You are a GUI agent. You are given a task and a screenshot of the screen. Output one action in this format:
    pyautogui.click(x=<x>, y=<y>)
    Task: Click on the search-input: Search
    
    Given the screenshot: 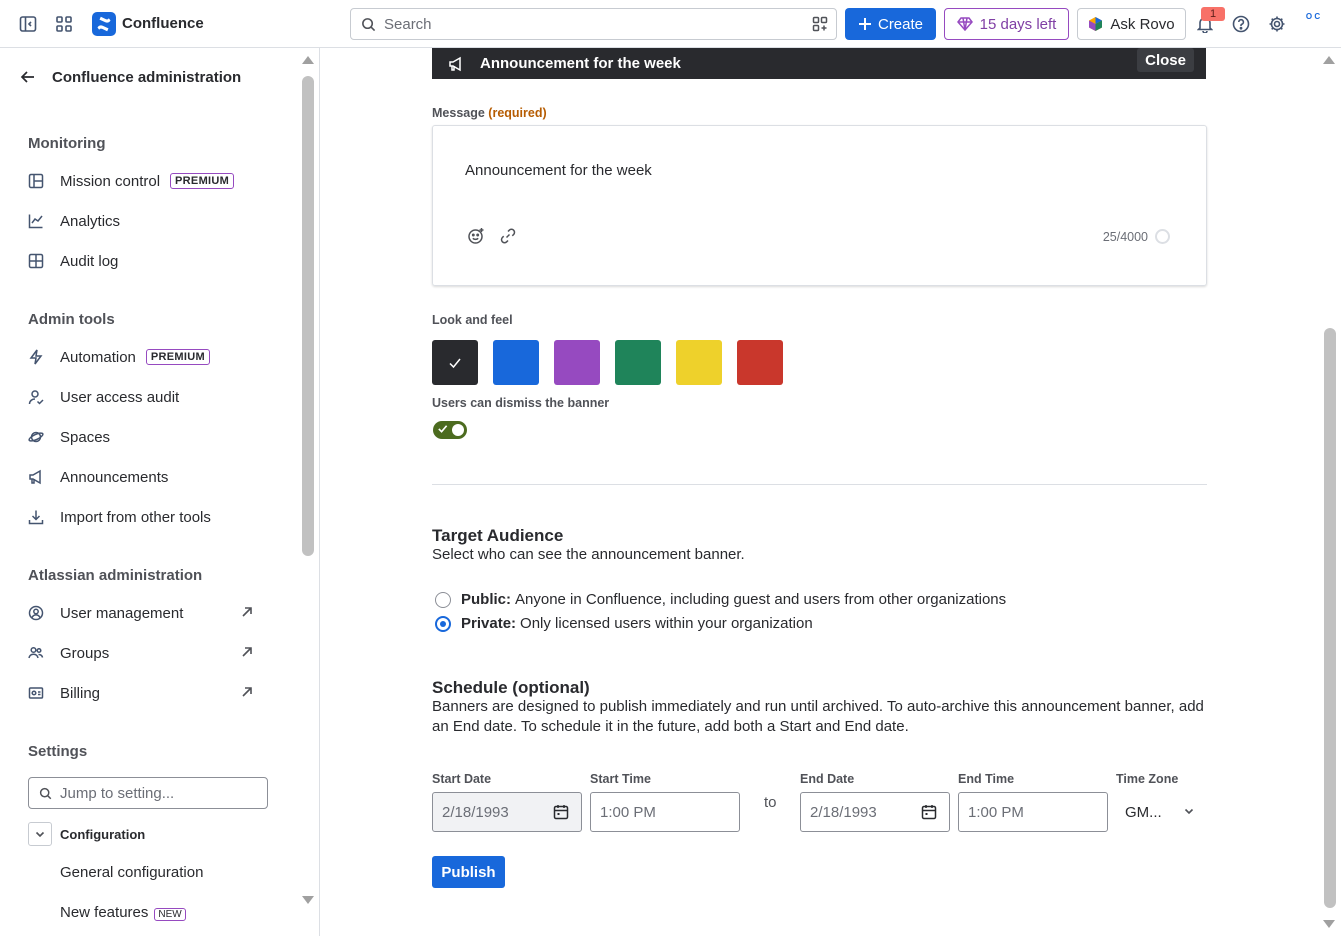 What is the action you would take?
    pyautogui.click(x=593, y=24)
    